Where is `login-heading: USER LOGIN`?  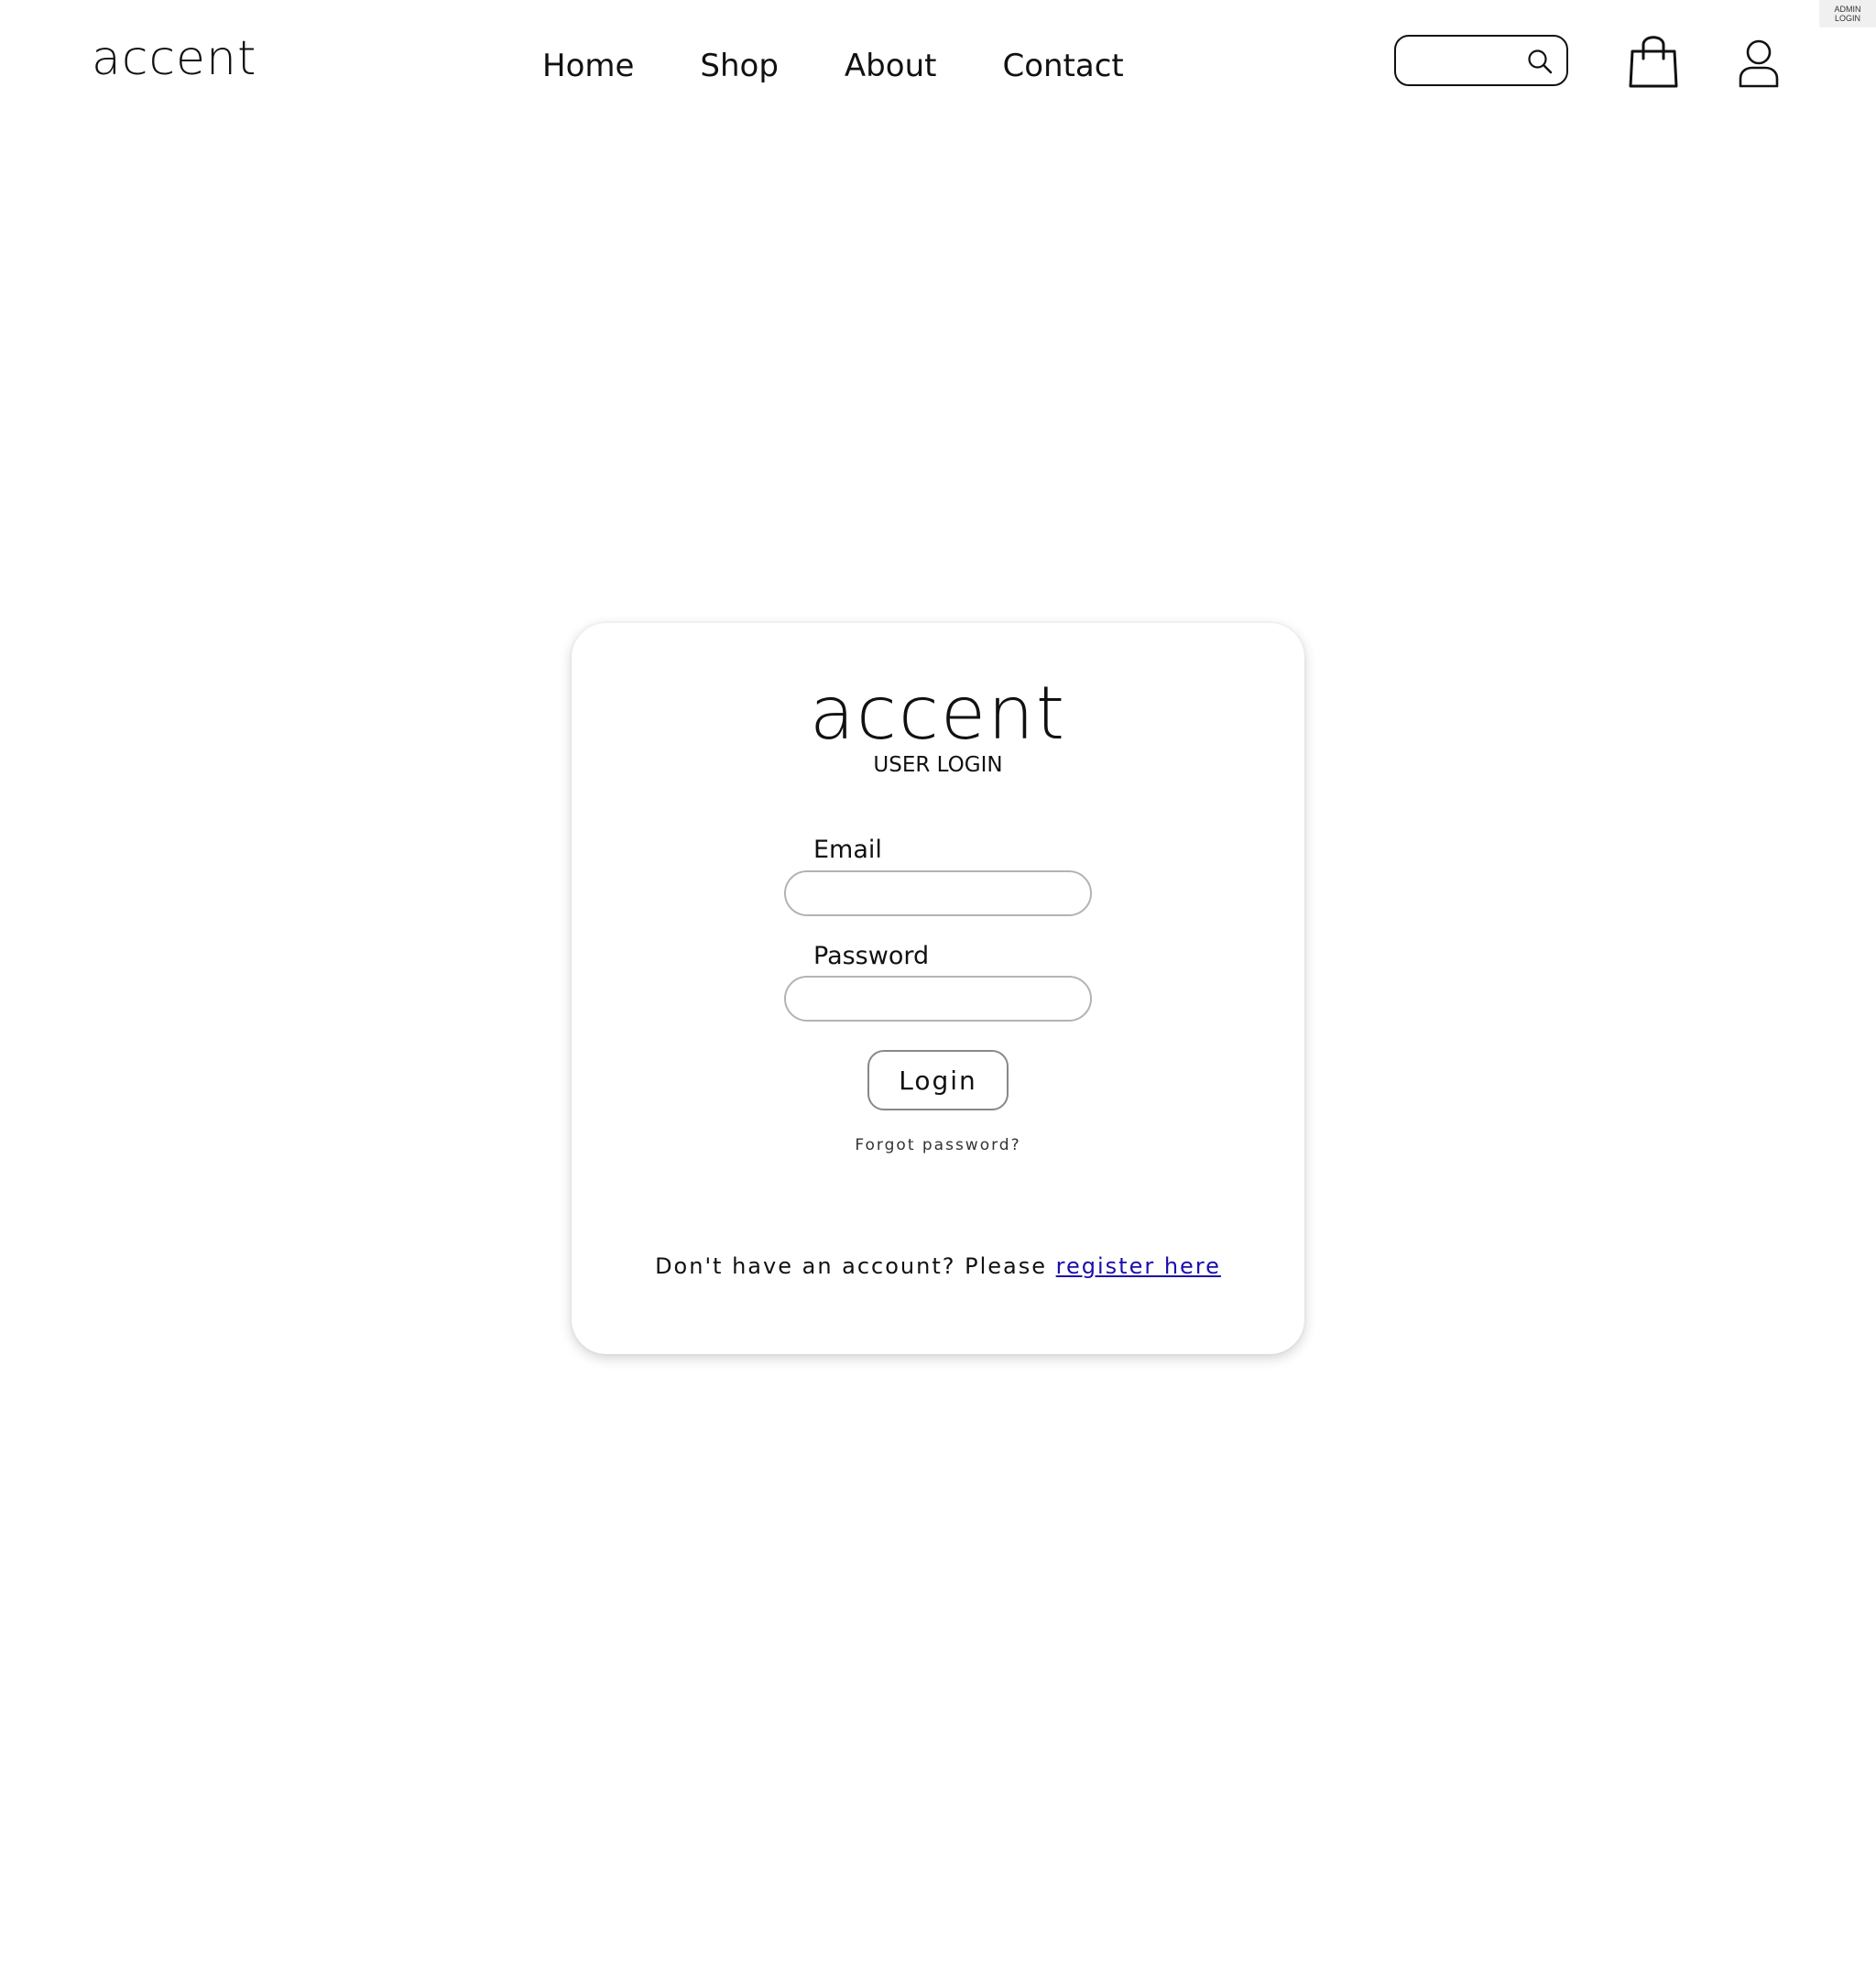 login-heading: USER LOGIN is located at coordinates (938, 765).